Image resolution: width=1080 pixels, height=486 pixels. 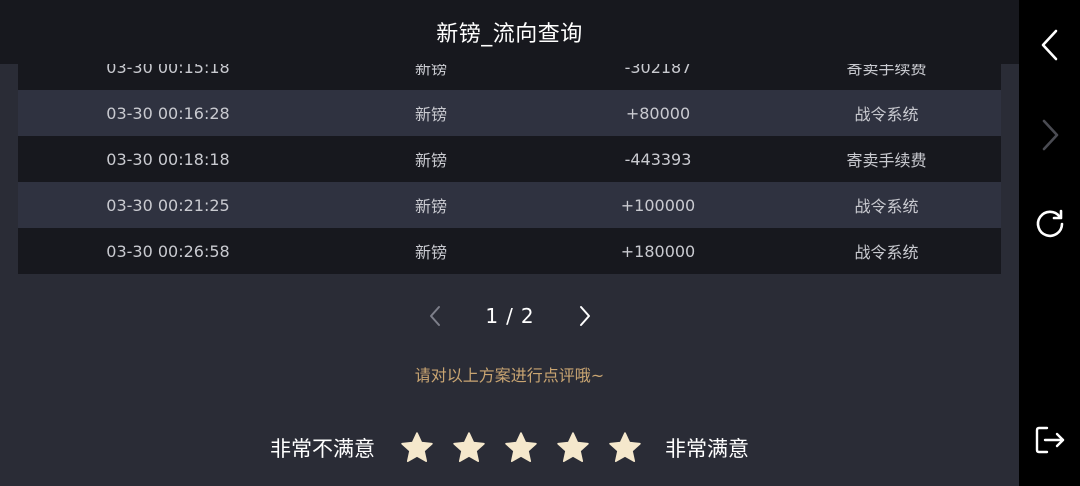 I want to click on next-page-button, so click(x=585, y=316).